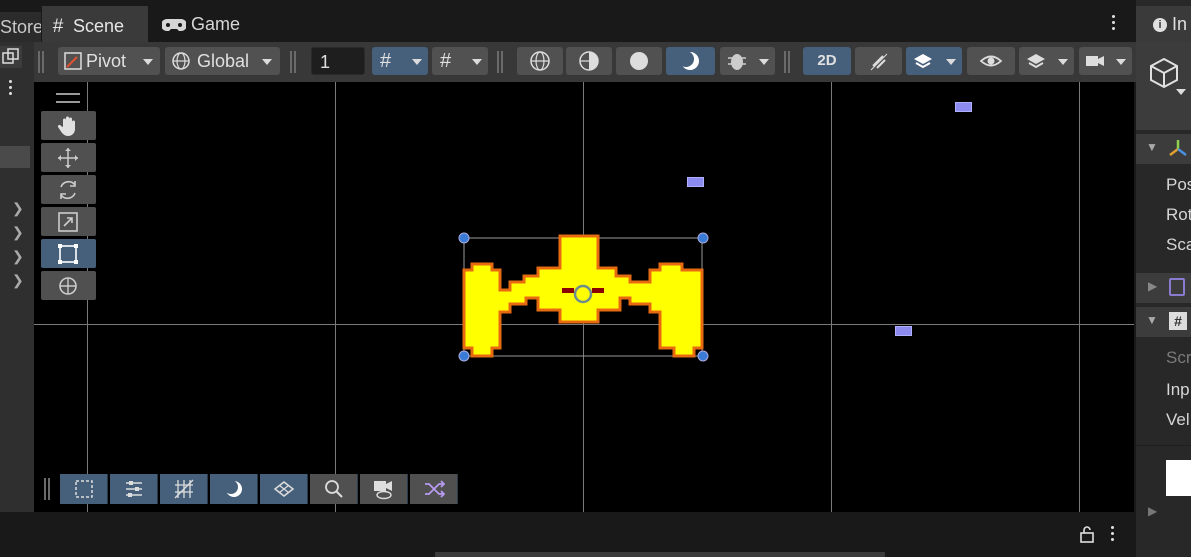 This screenshot has height=557, width=1191. I want to click on move-icon, so click(68, 158).